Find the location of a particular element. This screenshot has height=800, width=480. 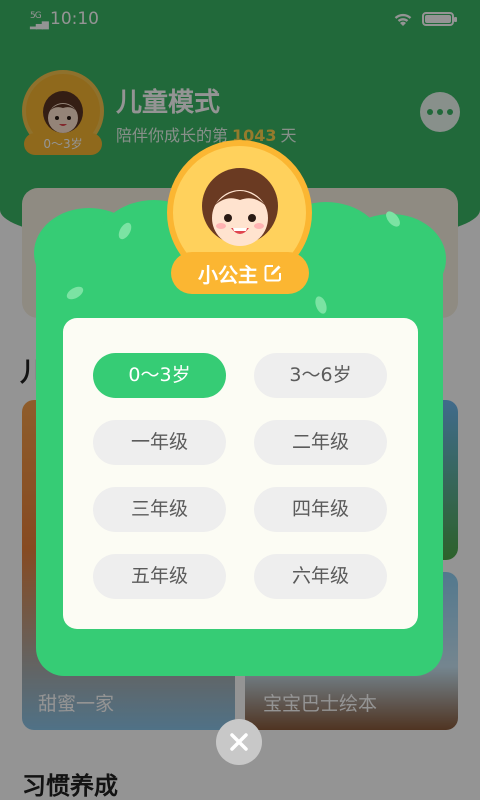

close-icon is located at coordinates (239, 742).